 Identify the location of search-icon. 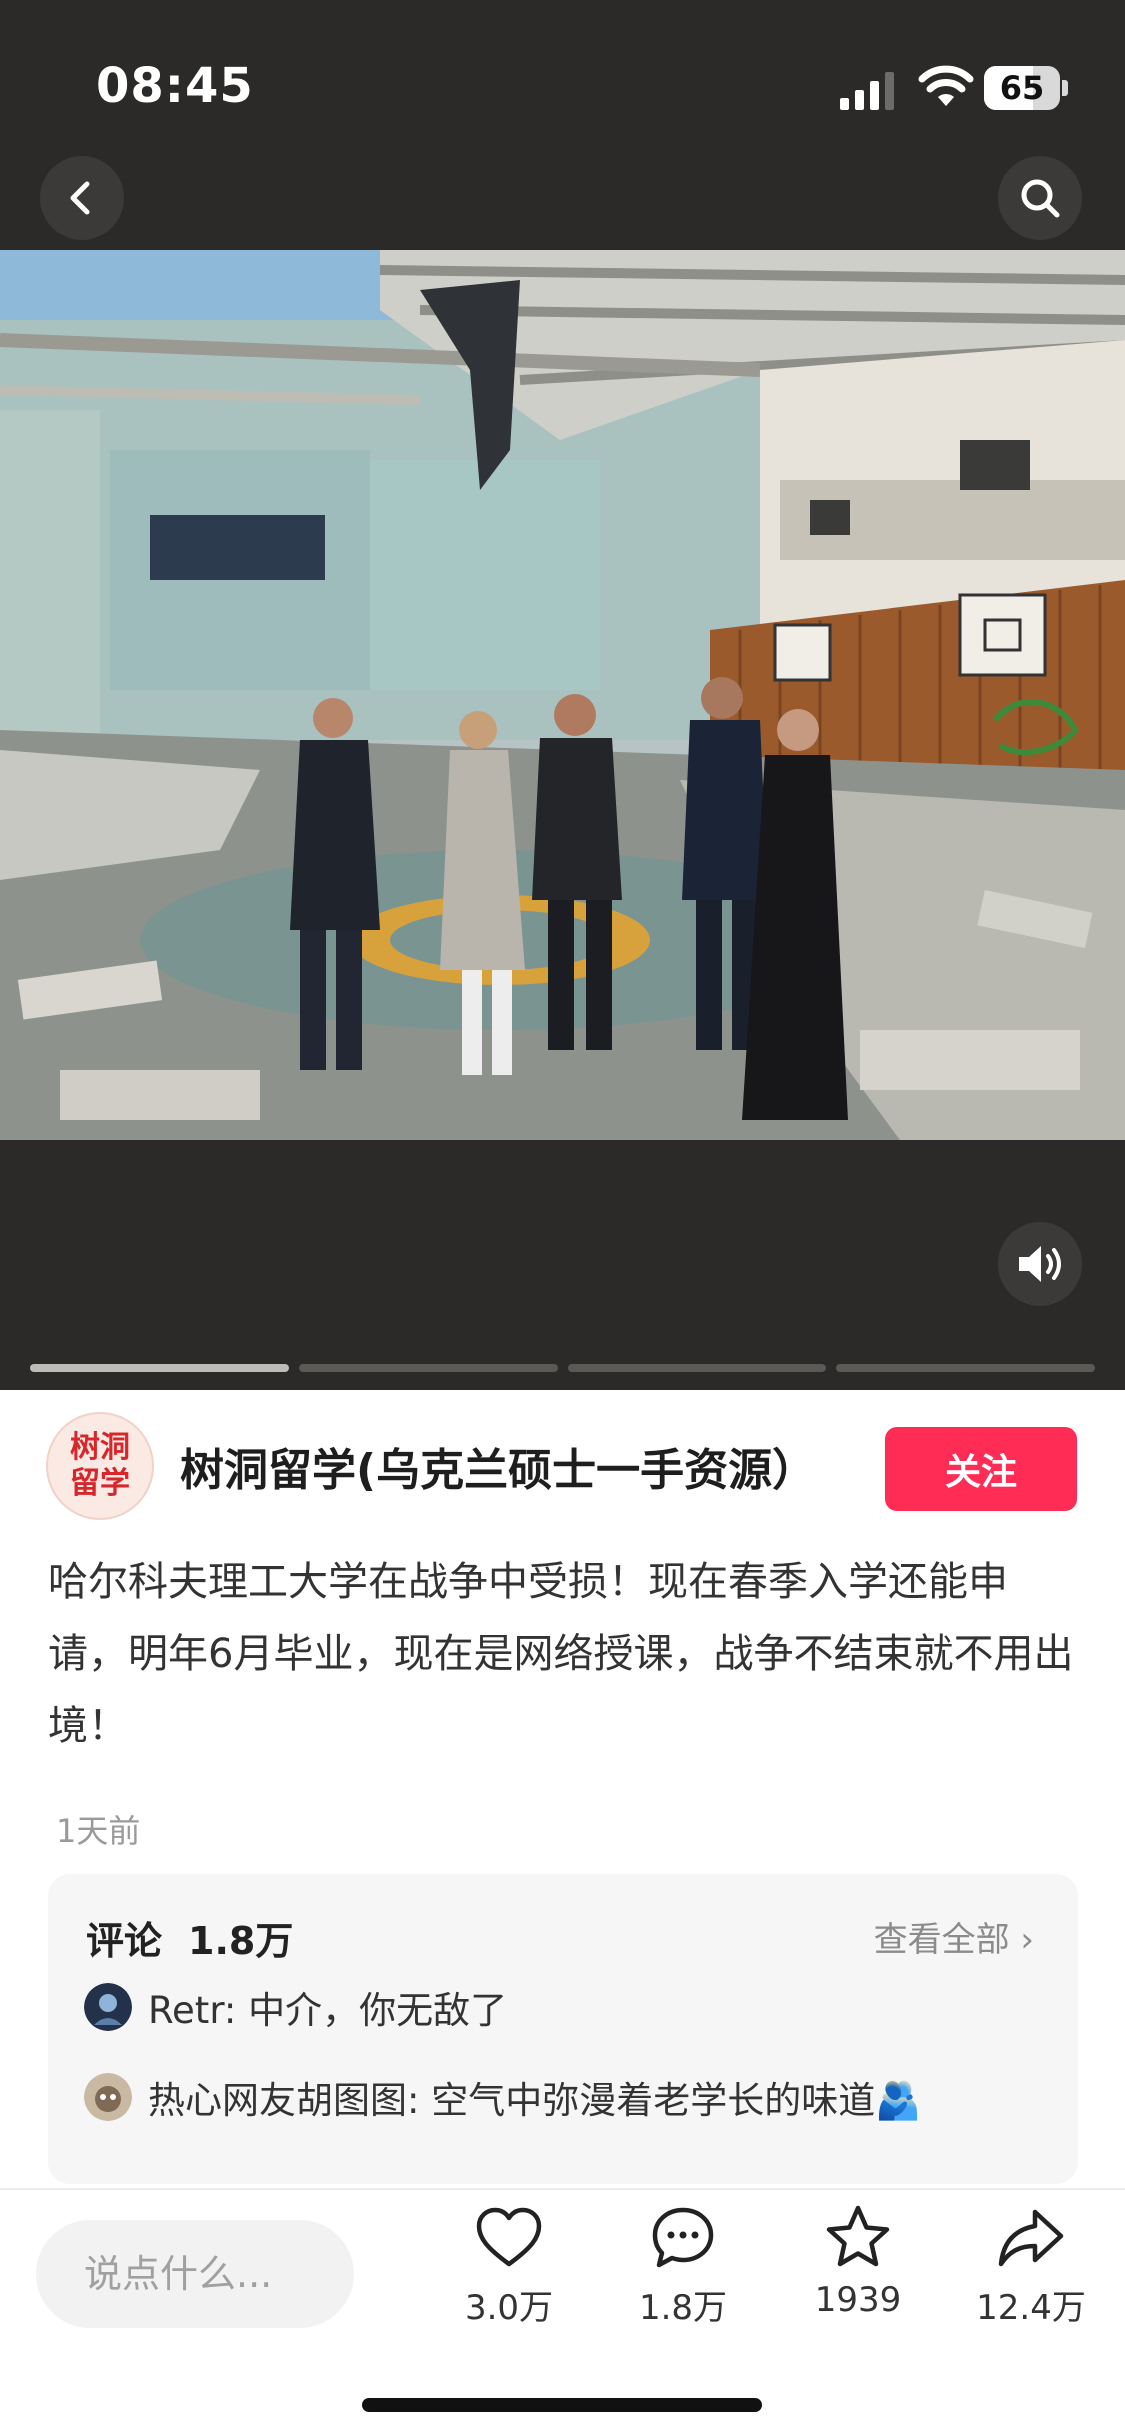
(1040, 198).